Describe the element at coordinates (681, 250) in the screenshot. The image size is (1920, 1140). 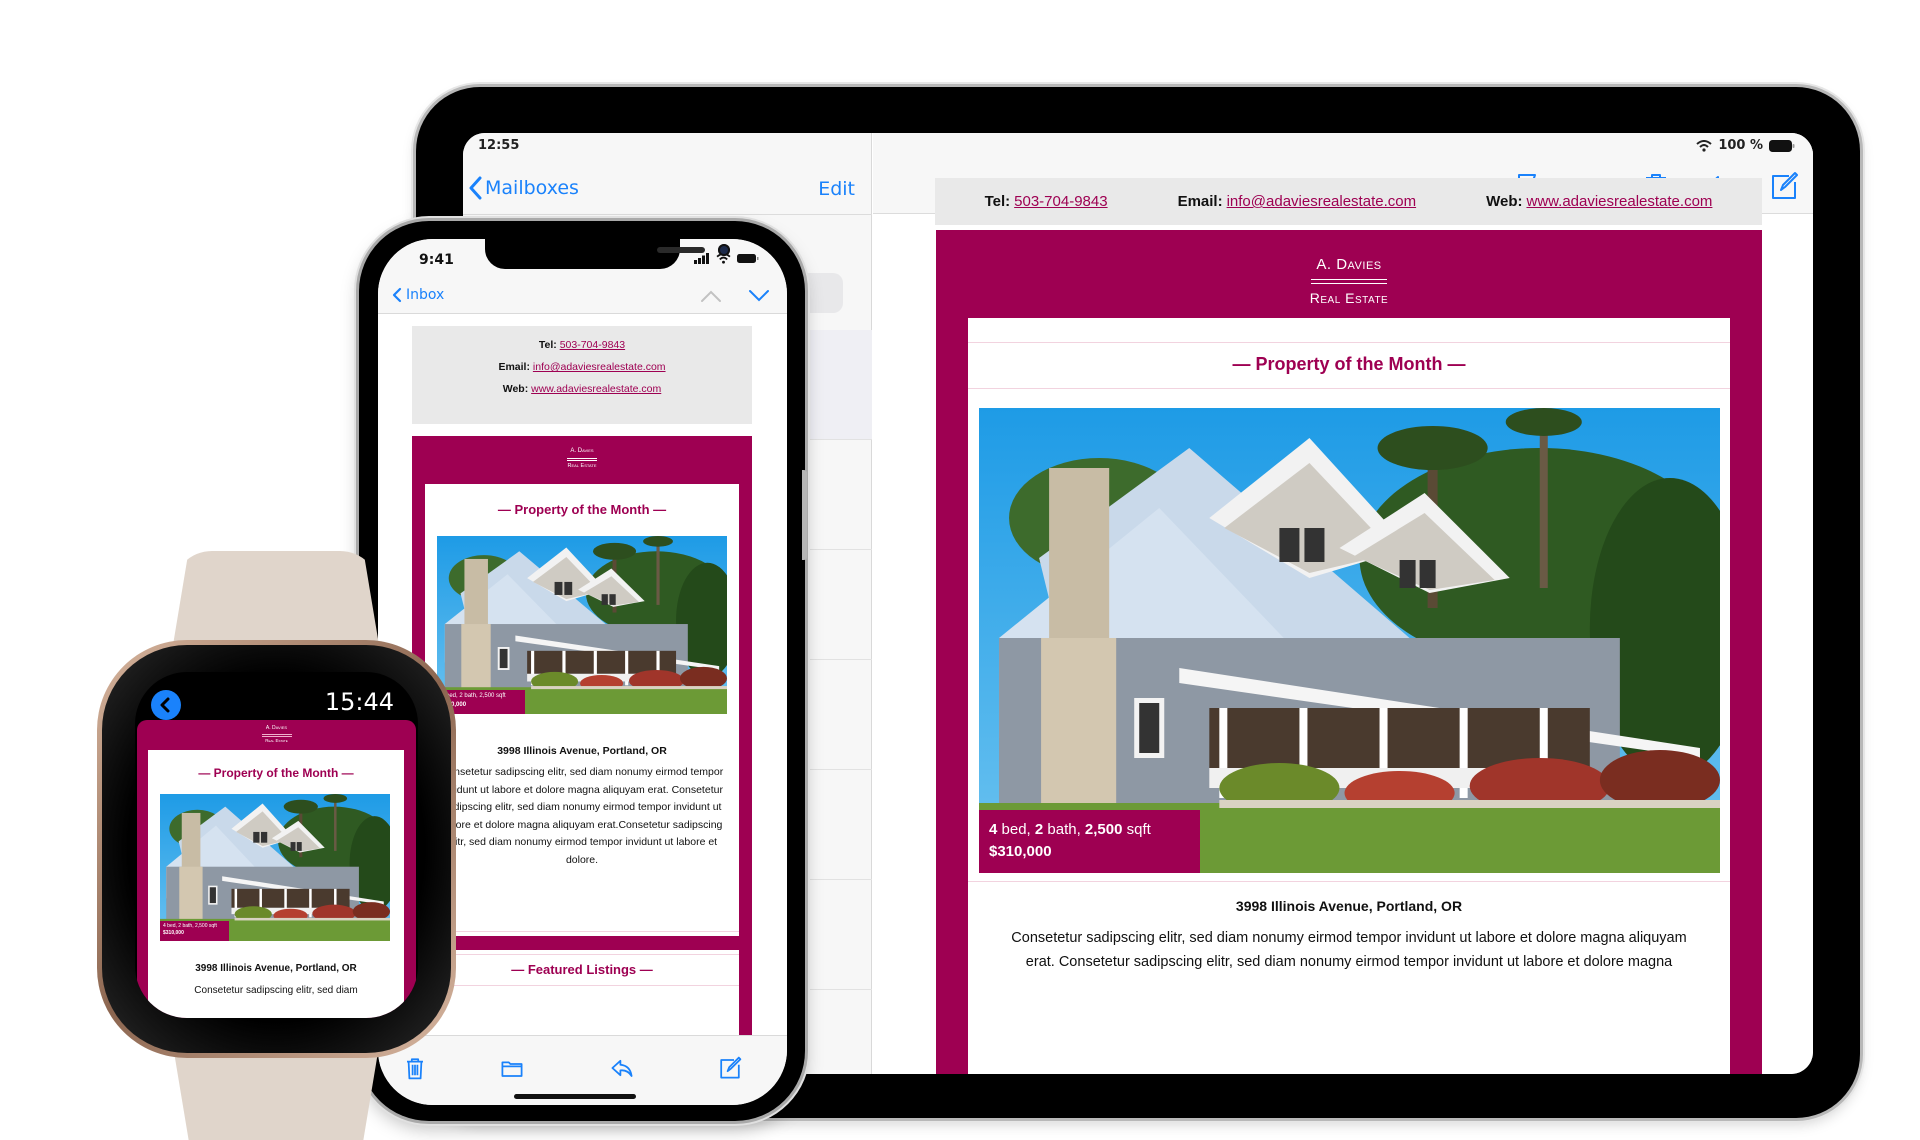
I see `speaker` at that location.